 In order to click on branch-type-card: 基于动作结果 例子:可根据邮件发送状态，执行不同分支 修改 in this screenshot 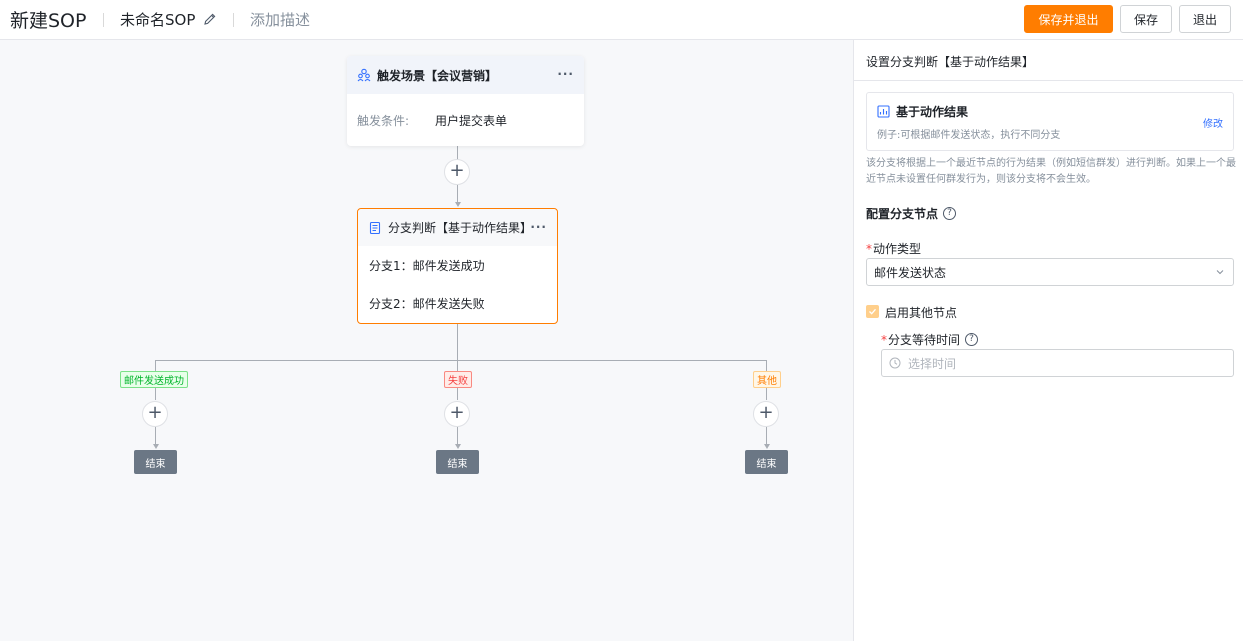, I will do `click(1050, 121)`.